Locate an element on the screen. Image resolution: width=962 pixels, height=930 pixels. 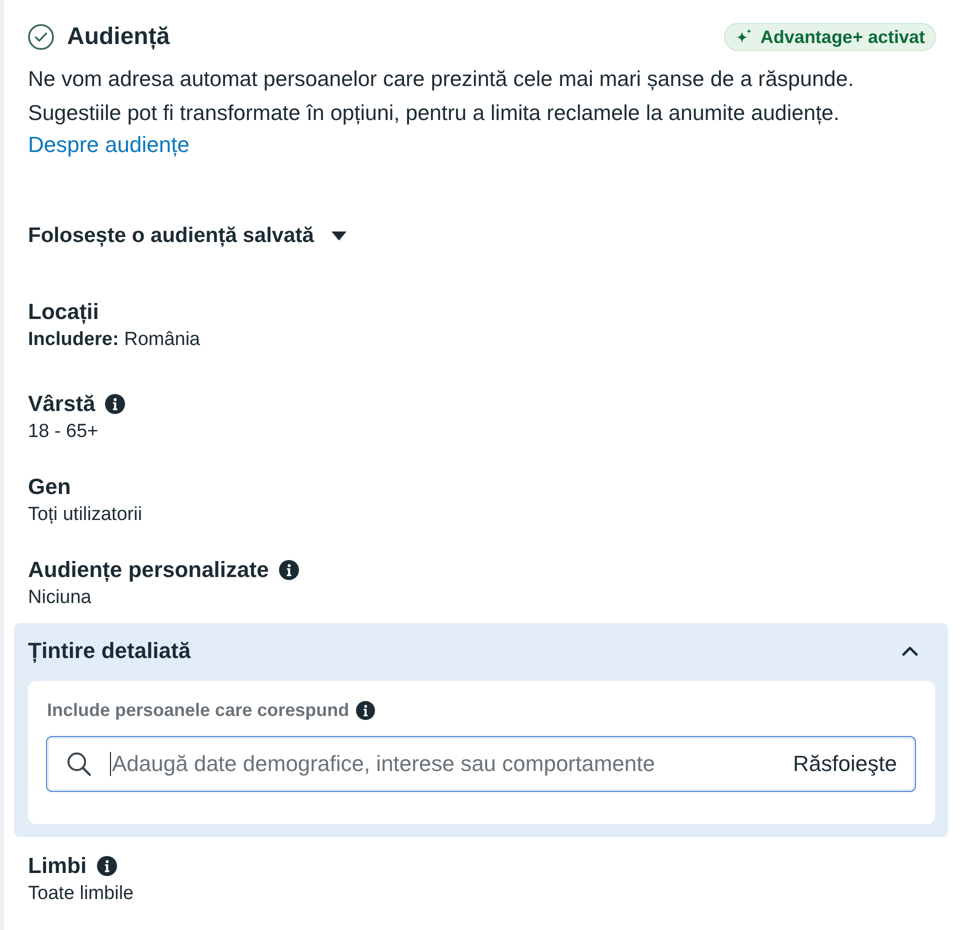
section-title: Audiență is located at coordinates (118, 37).